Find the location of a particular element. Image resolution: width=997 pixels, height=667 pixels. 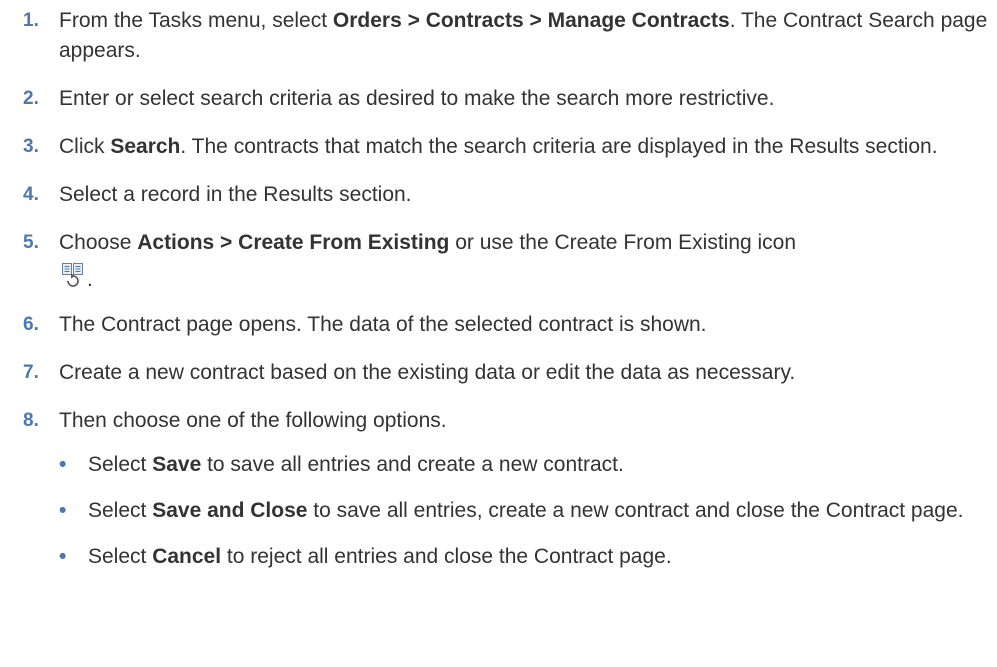

menu-path: Actions > Create From Existing is located at coordinates (293, 242).